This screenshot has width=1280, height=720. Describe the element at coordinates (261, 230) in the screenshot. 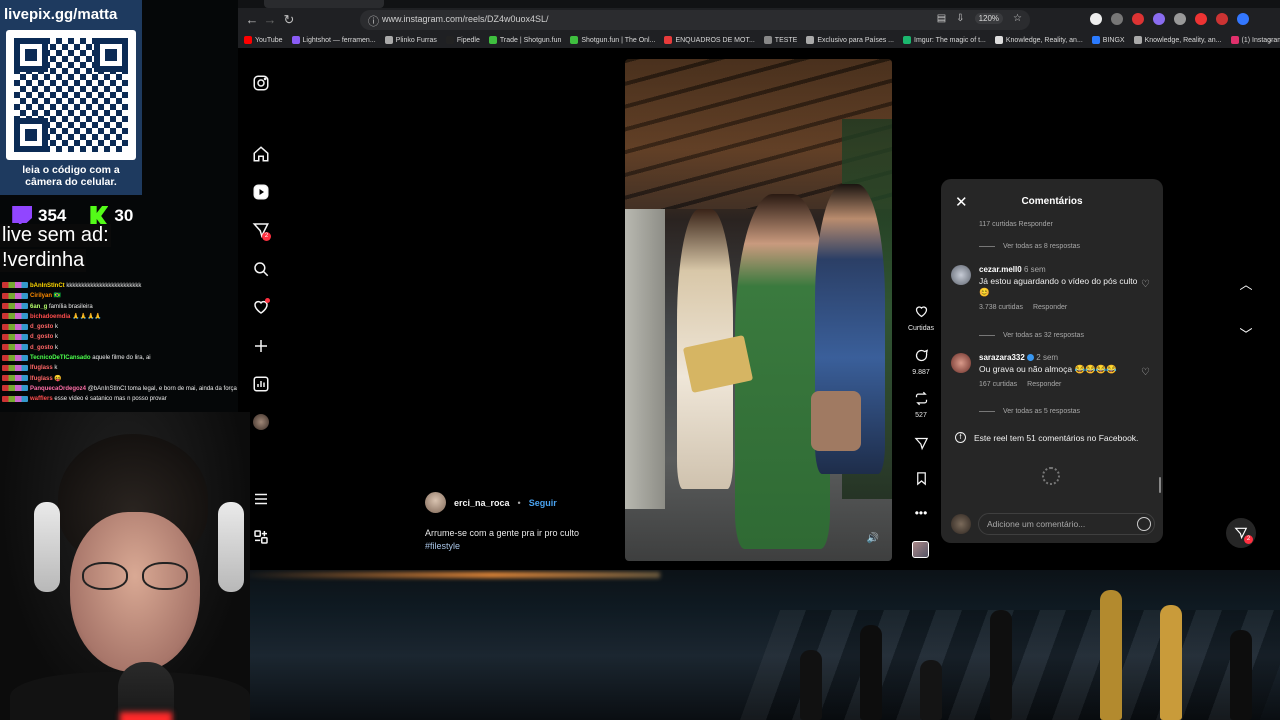

I see `messages-icon: 2` at that location.